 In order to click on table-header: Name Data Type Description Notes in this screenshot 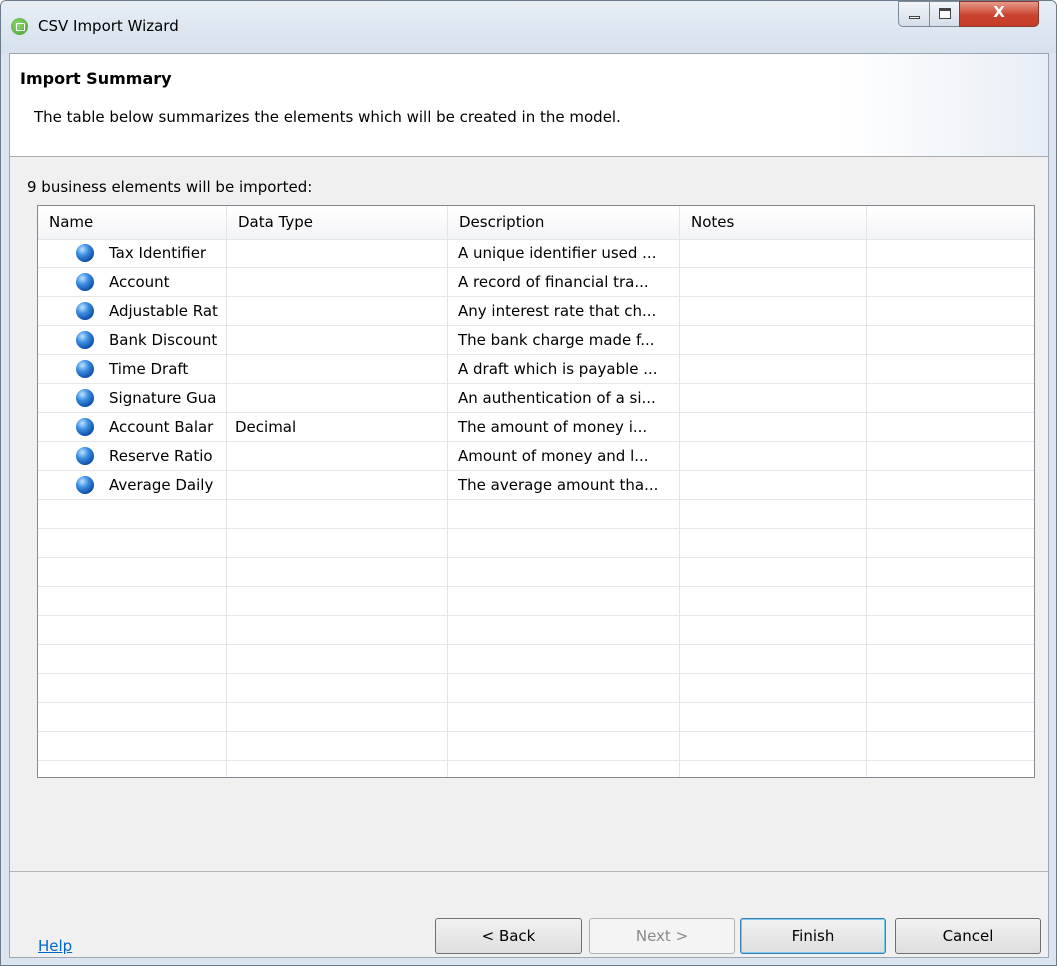, I will do `click(536, 223)`.